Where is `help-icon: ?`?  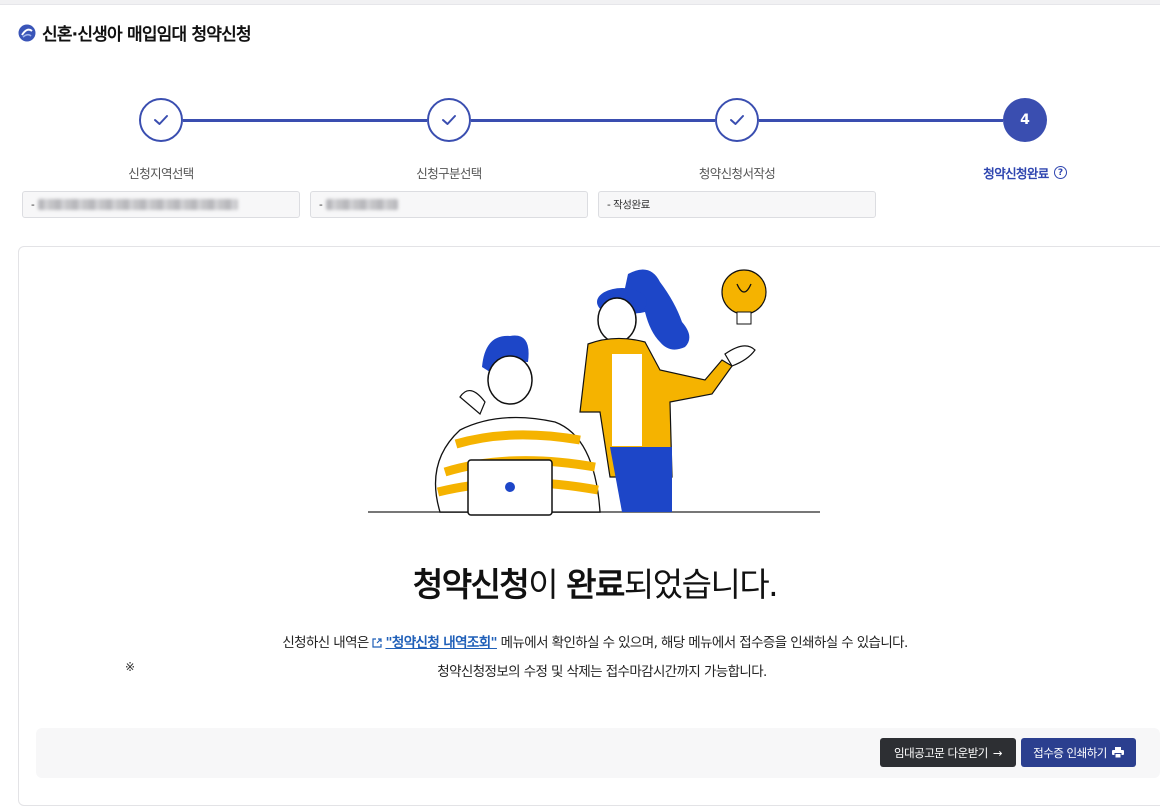 help-icon: ? is located at coordinates (1060, 172).